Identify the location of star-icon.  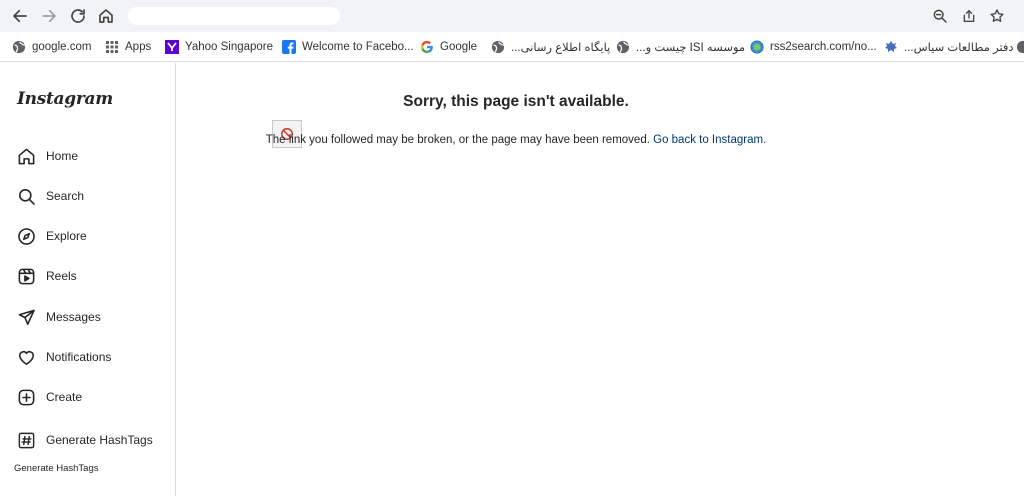
(997, 15).